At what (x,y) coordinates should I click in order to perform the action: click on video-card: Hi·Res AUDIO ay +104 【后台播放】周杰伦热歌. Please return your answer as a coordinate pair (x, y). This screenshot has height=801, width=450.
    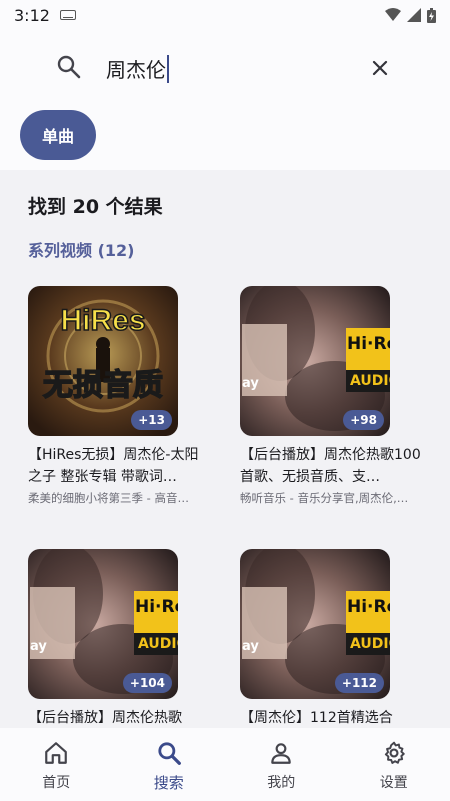
    Looking at the image, I should click on (120, 639).